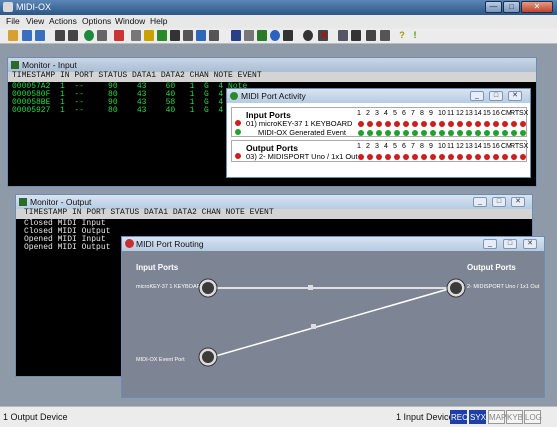 The height and width of the screenshot is (427, 557). I want to click on menu-file: File, so click(13, 21).